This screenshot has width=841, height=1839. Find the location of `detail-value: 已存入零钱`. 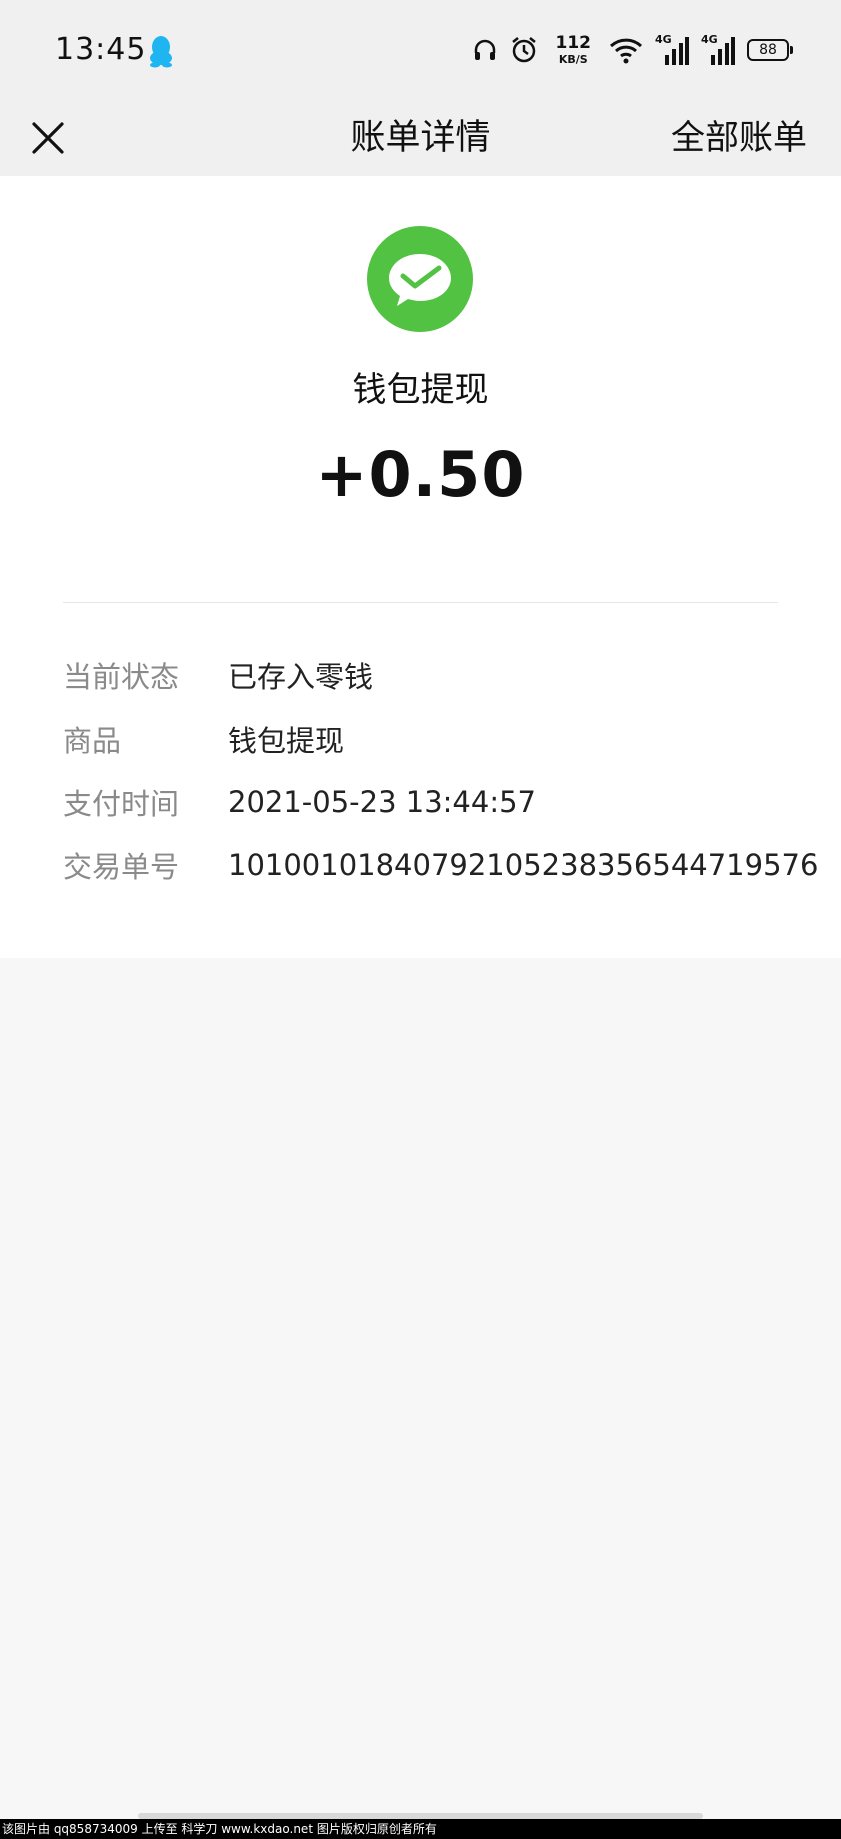

detail-value: 已存入零钱 is located at coordinates (301, 677).